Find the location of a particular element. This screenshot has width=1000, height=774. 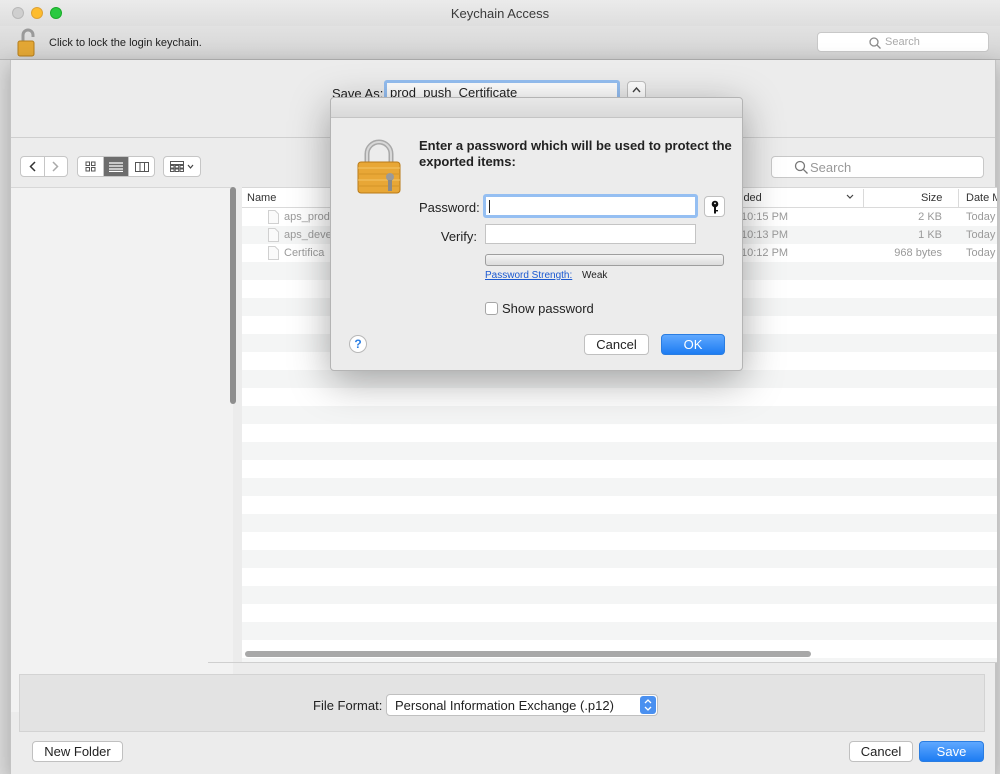

titlebar: Keychain Access is located at coordinates (500, 13).